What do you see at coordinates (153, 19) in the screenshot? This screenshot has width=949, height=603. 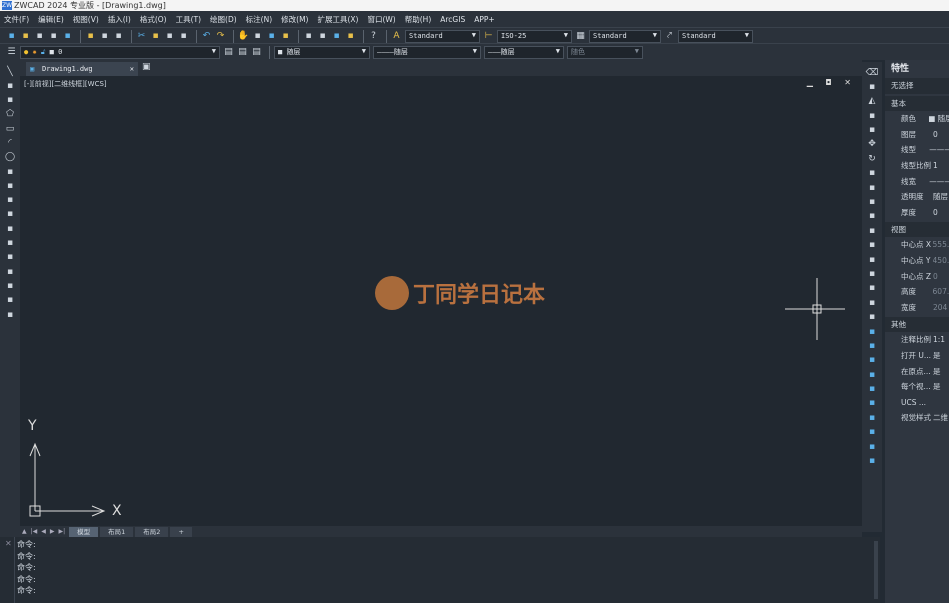 I see `menu-item: 格式(O)` at bounding box center [153, 19].